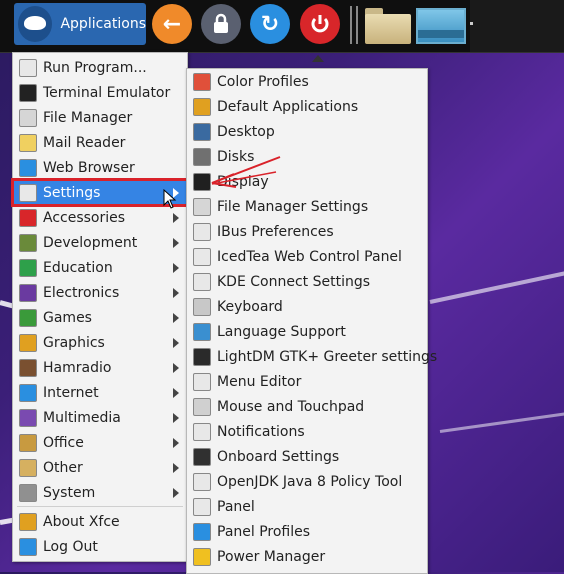 This screenshot has height=574, width=564. What do you see at coordinates (271, 556) in the screenshot?
I see `settings-item-label: Power Manager` at bounding box center [271, 556].